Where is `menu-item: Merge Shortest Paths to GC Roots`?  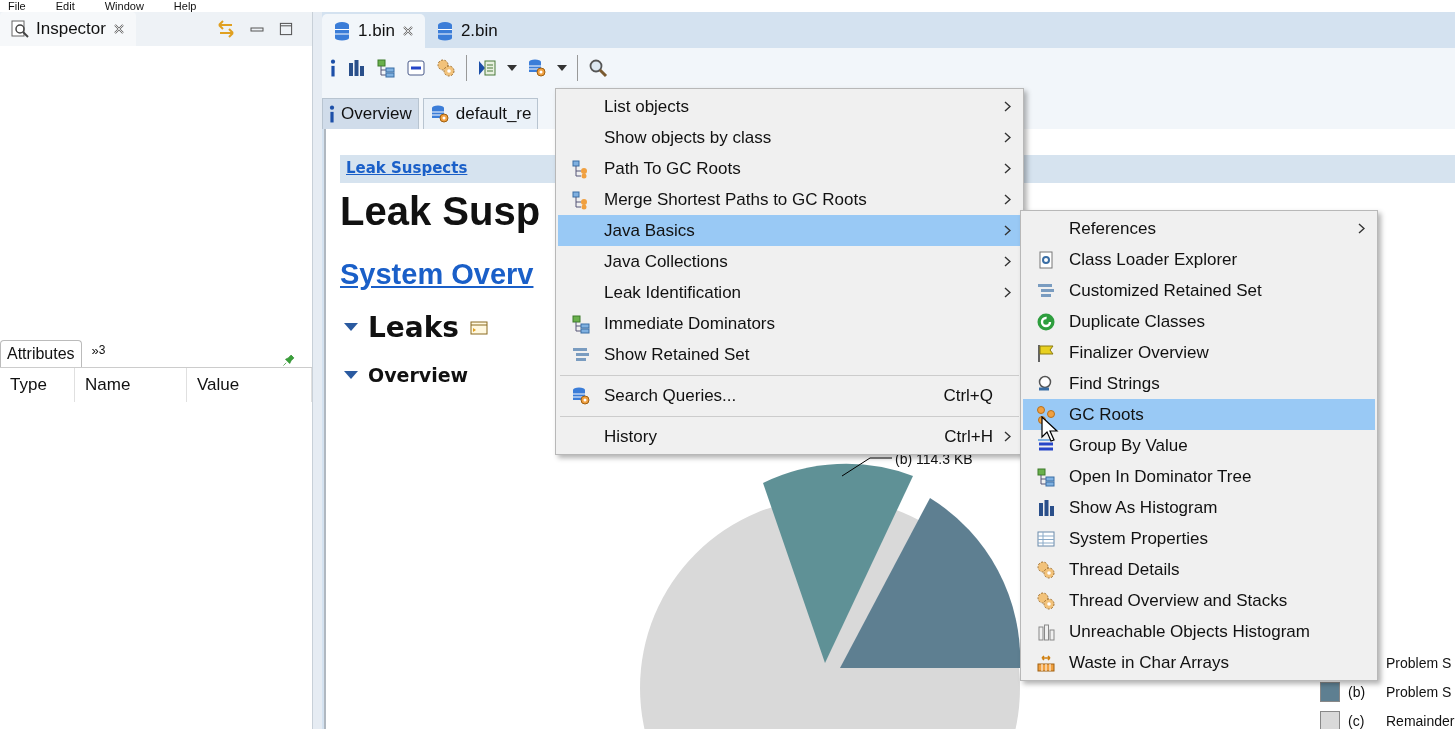 menu-item: Merge Shortest Paths to GC Roots is located at coordinates (789, 199).